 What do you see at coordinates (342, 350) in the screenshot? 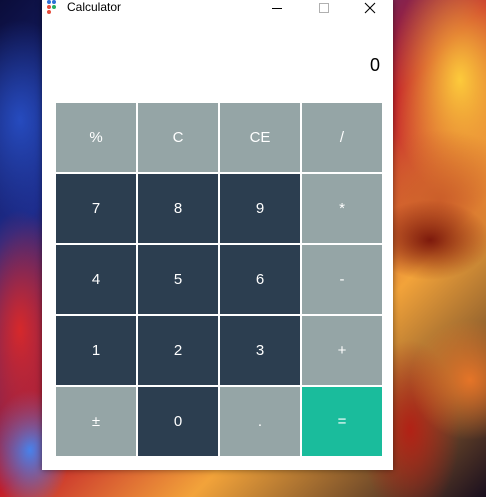
I see `add-button: +` at bounding box center [342, 350].